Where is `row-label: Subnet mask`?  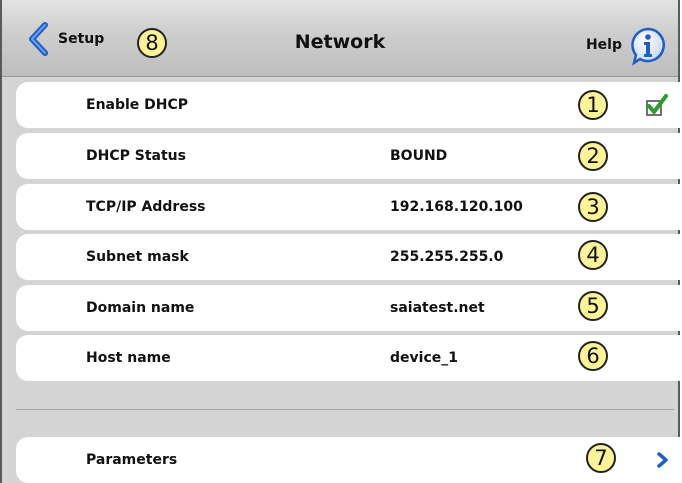
row-label: Subnet mask is located at coordinates (137, 257).